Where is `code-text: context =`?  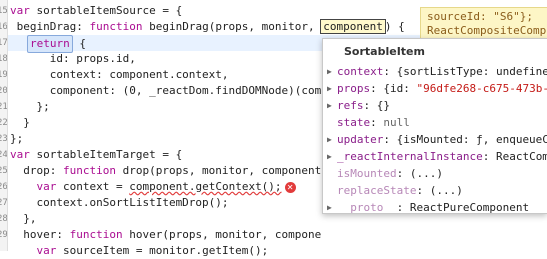
code-text: context = is located at coordinates (92, 186).